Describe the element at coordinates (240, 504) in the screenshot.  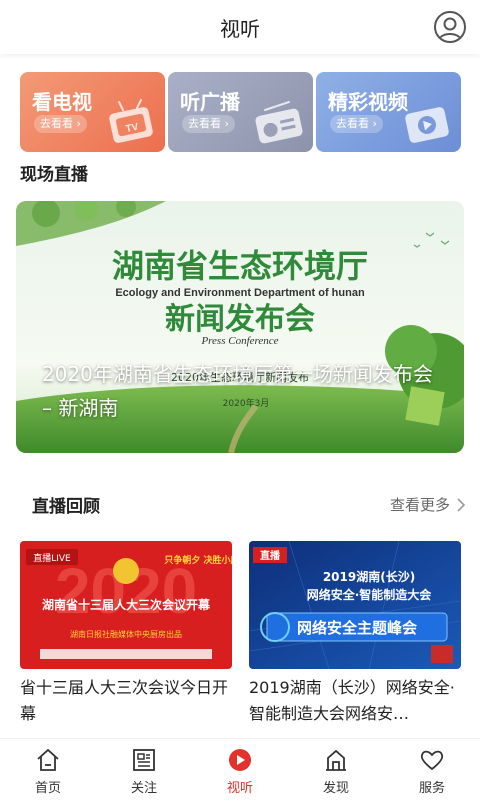
I see `replay-header: 直播回顾 查看更多` at that location.